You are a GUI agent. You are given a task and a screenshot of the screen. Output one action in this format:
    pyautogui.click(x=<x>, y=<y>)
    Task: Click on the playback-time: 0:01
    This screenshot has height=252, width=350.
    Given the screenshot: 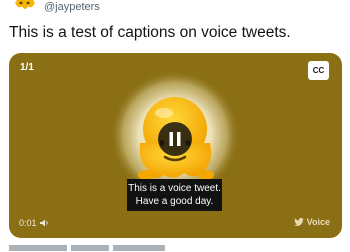 What is the action you would take?
    pyautogui.click(x=34, y=223)
    